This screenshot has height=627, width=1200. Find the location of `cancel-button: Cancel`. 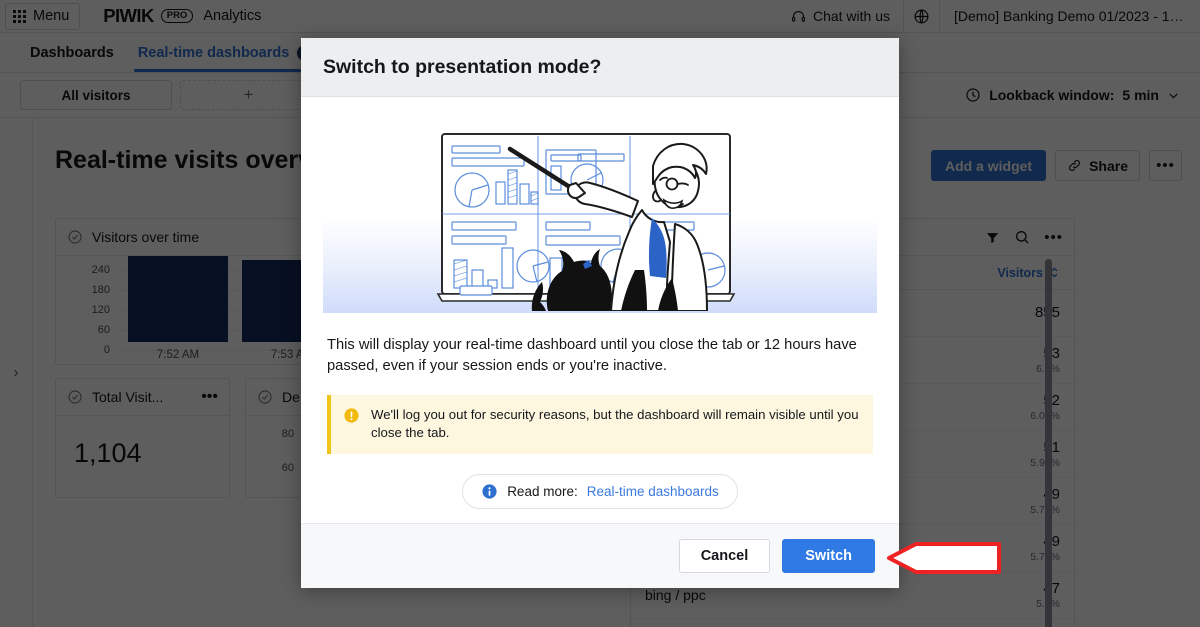

cancel-button: Cancel is located at coordinates (724, 556).